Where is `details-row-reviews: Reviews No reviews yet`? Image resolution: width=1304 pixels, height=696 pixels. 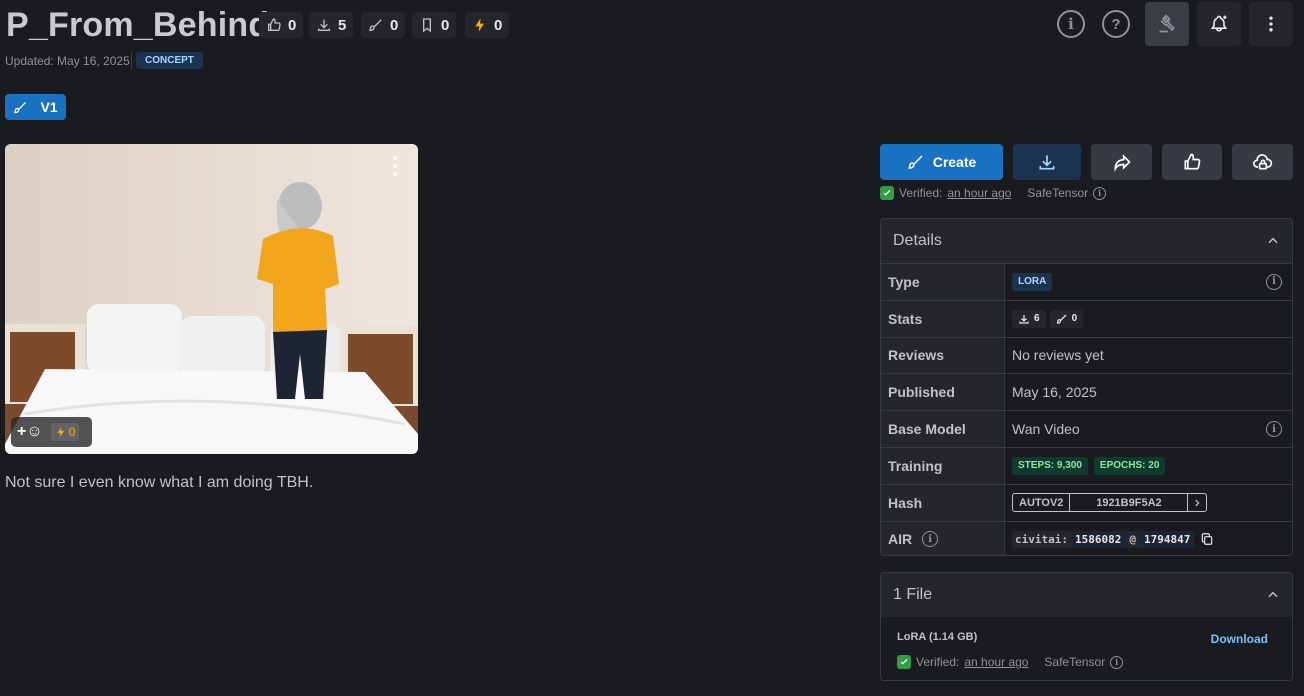 details-row-reviews: Reviews No reviews yet is located at coordinates (1086, 355).